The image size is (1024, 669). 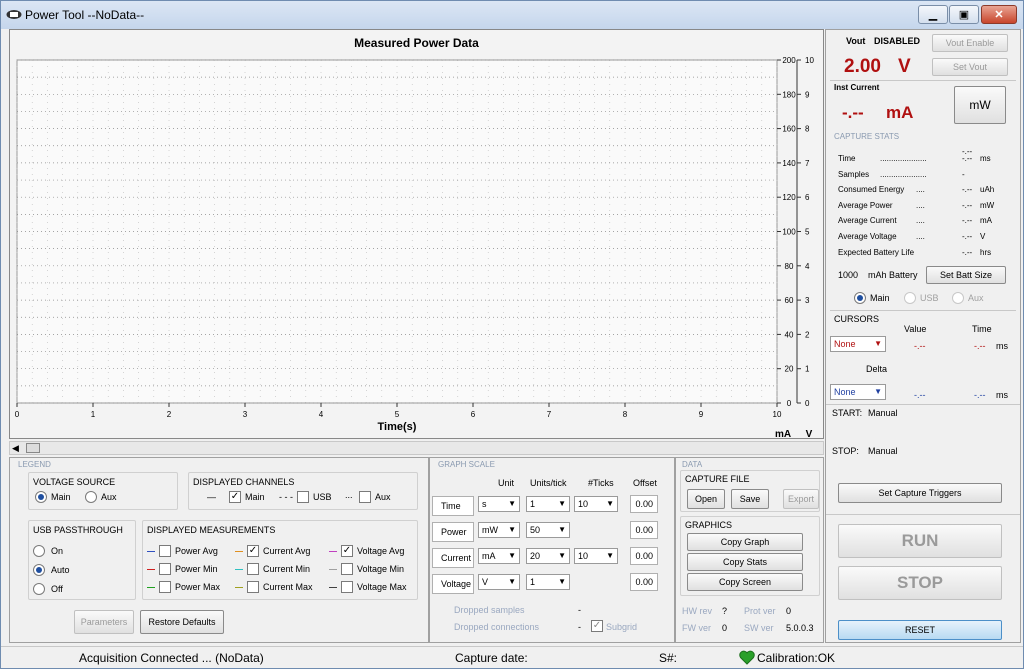 What do you see at coordinates (235, 497) in the screenshot?
I see `channel-main-checkbox: ✓` at bounding box center [235, 497].